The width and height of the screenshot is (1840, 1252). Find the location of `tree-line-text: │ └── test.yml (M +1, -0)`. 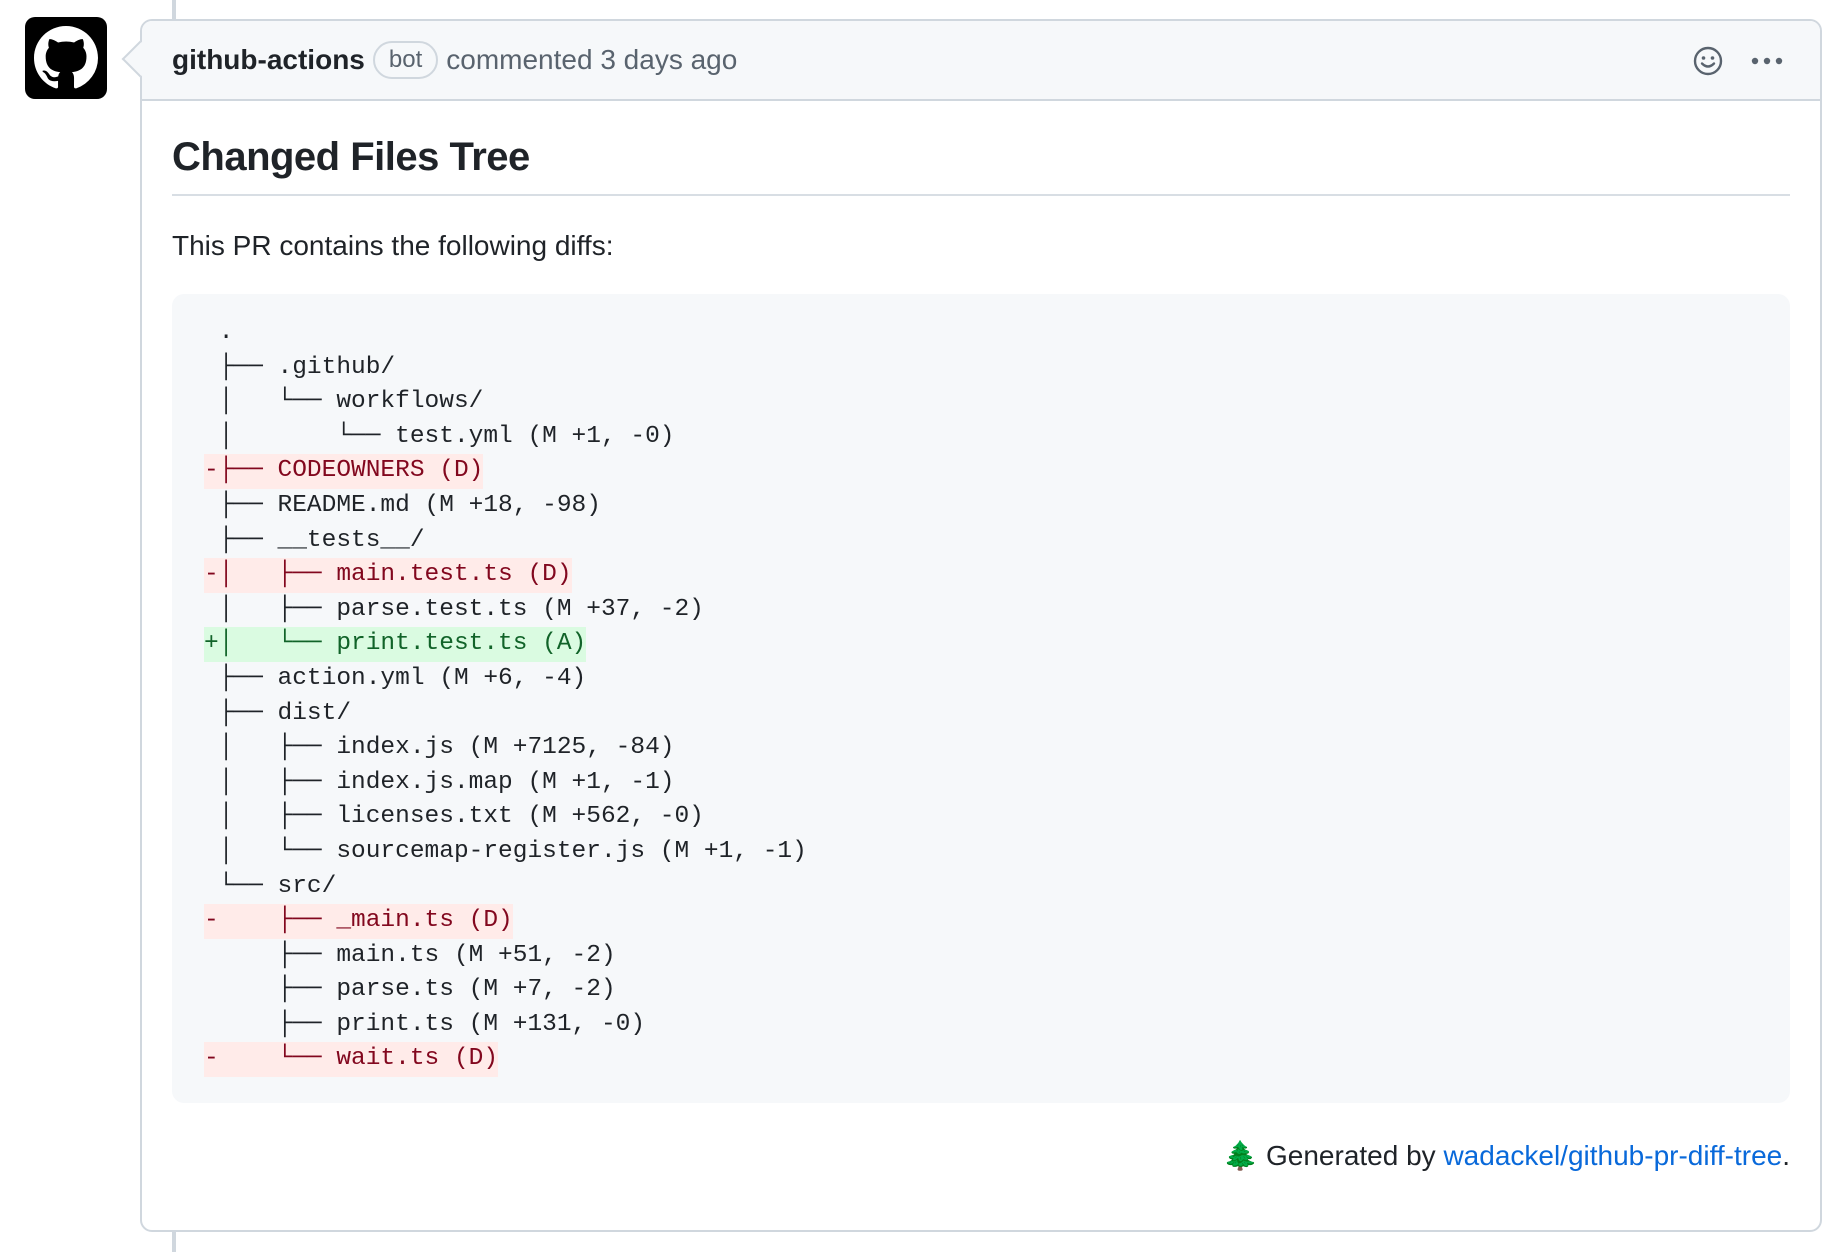

tree-line-text: │ └── test.yml (M +1, -0) is located at coordinates (439, 436).